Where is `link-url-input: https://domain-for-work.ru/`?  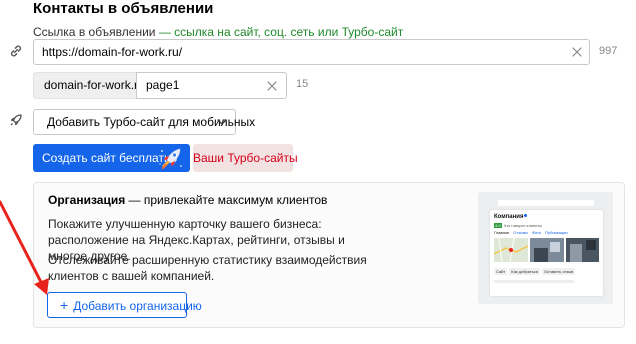 link-url-input: https://domain-for-work.ru/ is located at coordinates (311, 52).